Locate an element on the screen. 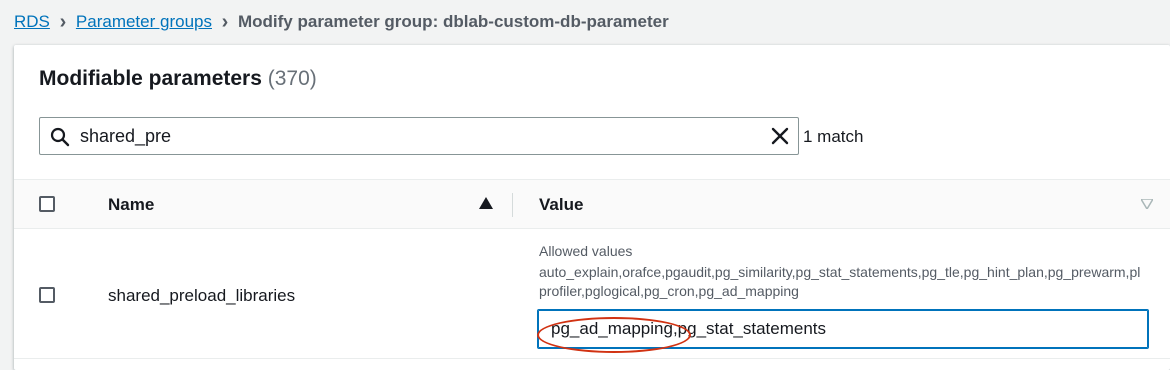 The image size is (1170, 370). sort-ascending-icon is located at coordinates (486, 203).